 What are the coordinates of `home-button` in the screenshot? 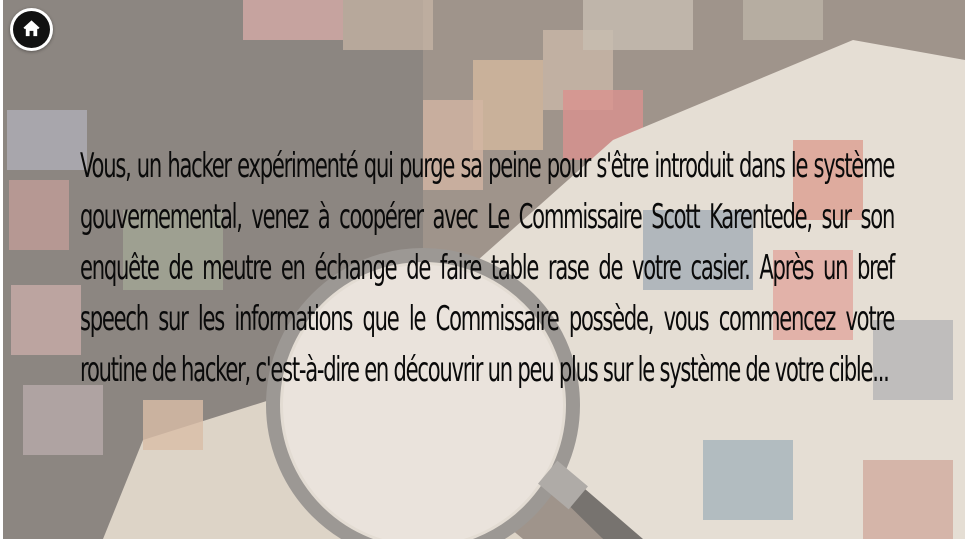 It's located at (31, 29).